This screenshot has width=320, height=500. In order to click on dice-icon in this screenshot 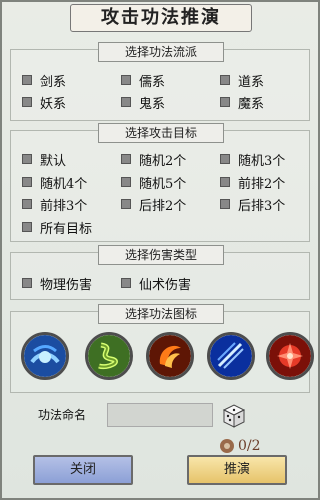, I will do `click(234, 416)`.